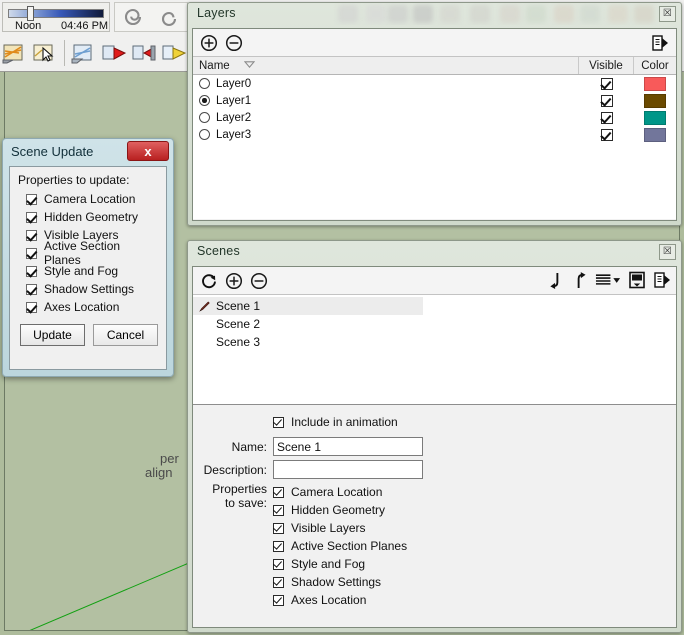  Describe the element at coordinates (474, 546) in the screenshot. I see `scene-property-row: Active Section Planes` at that location.